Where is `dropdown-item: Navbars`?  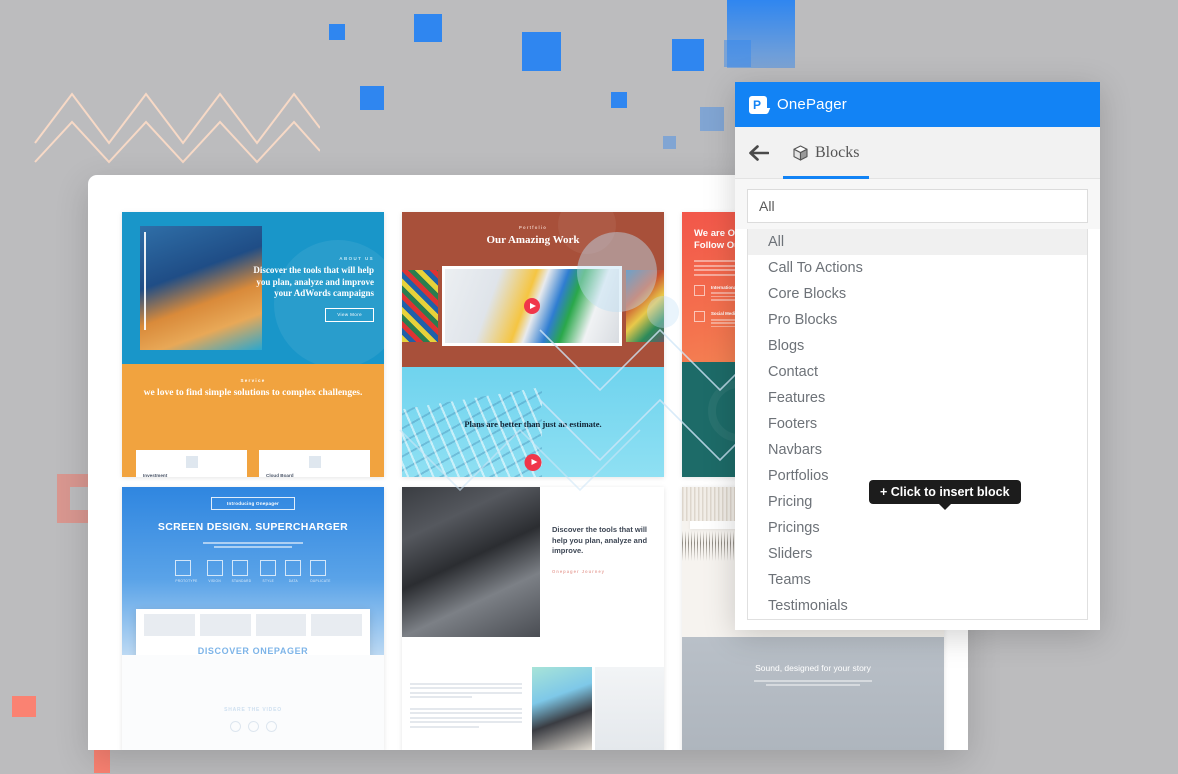 dropdown-item: Navbars is located at coordinates (917, 450).